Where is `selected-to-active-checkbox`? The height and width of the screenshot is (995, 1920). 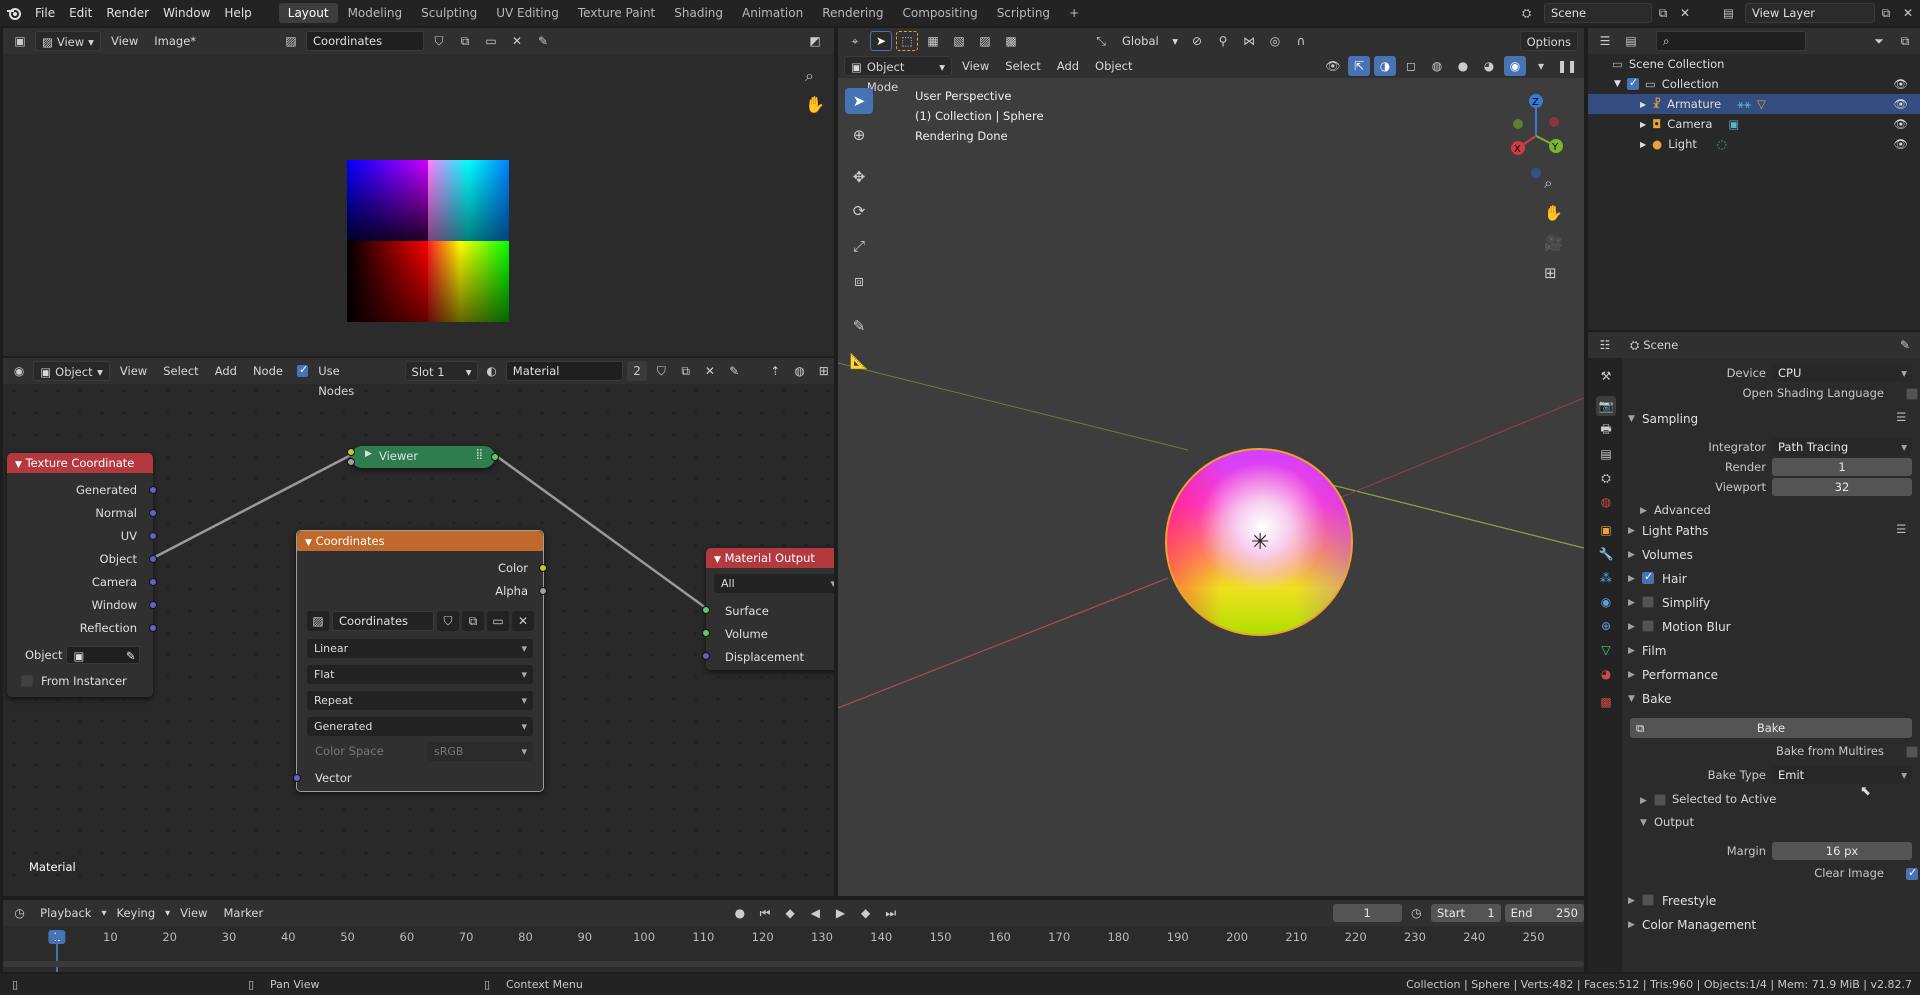 selected-to-active-checkbox is located at coordinates (1660, 800).